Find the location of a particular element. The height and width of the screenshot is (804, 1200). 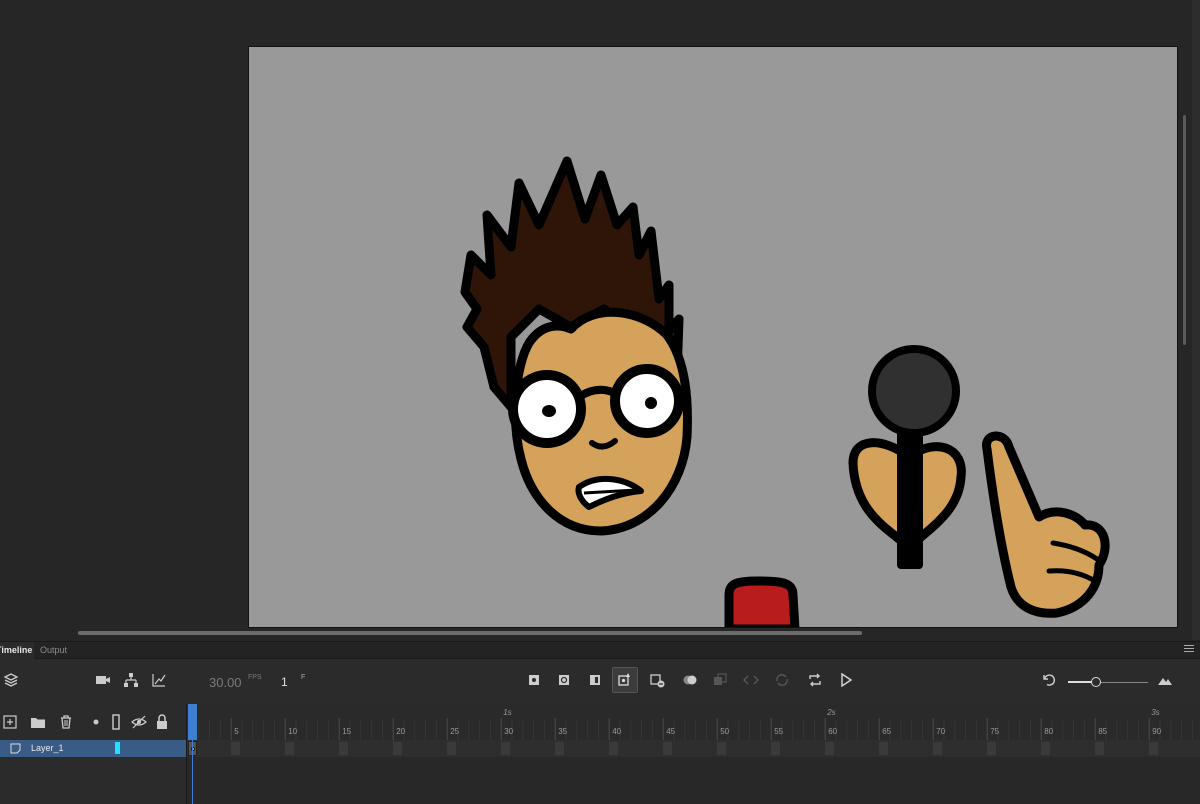

ruler-second-label: 3s is located at coordinates (1155, 712).